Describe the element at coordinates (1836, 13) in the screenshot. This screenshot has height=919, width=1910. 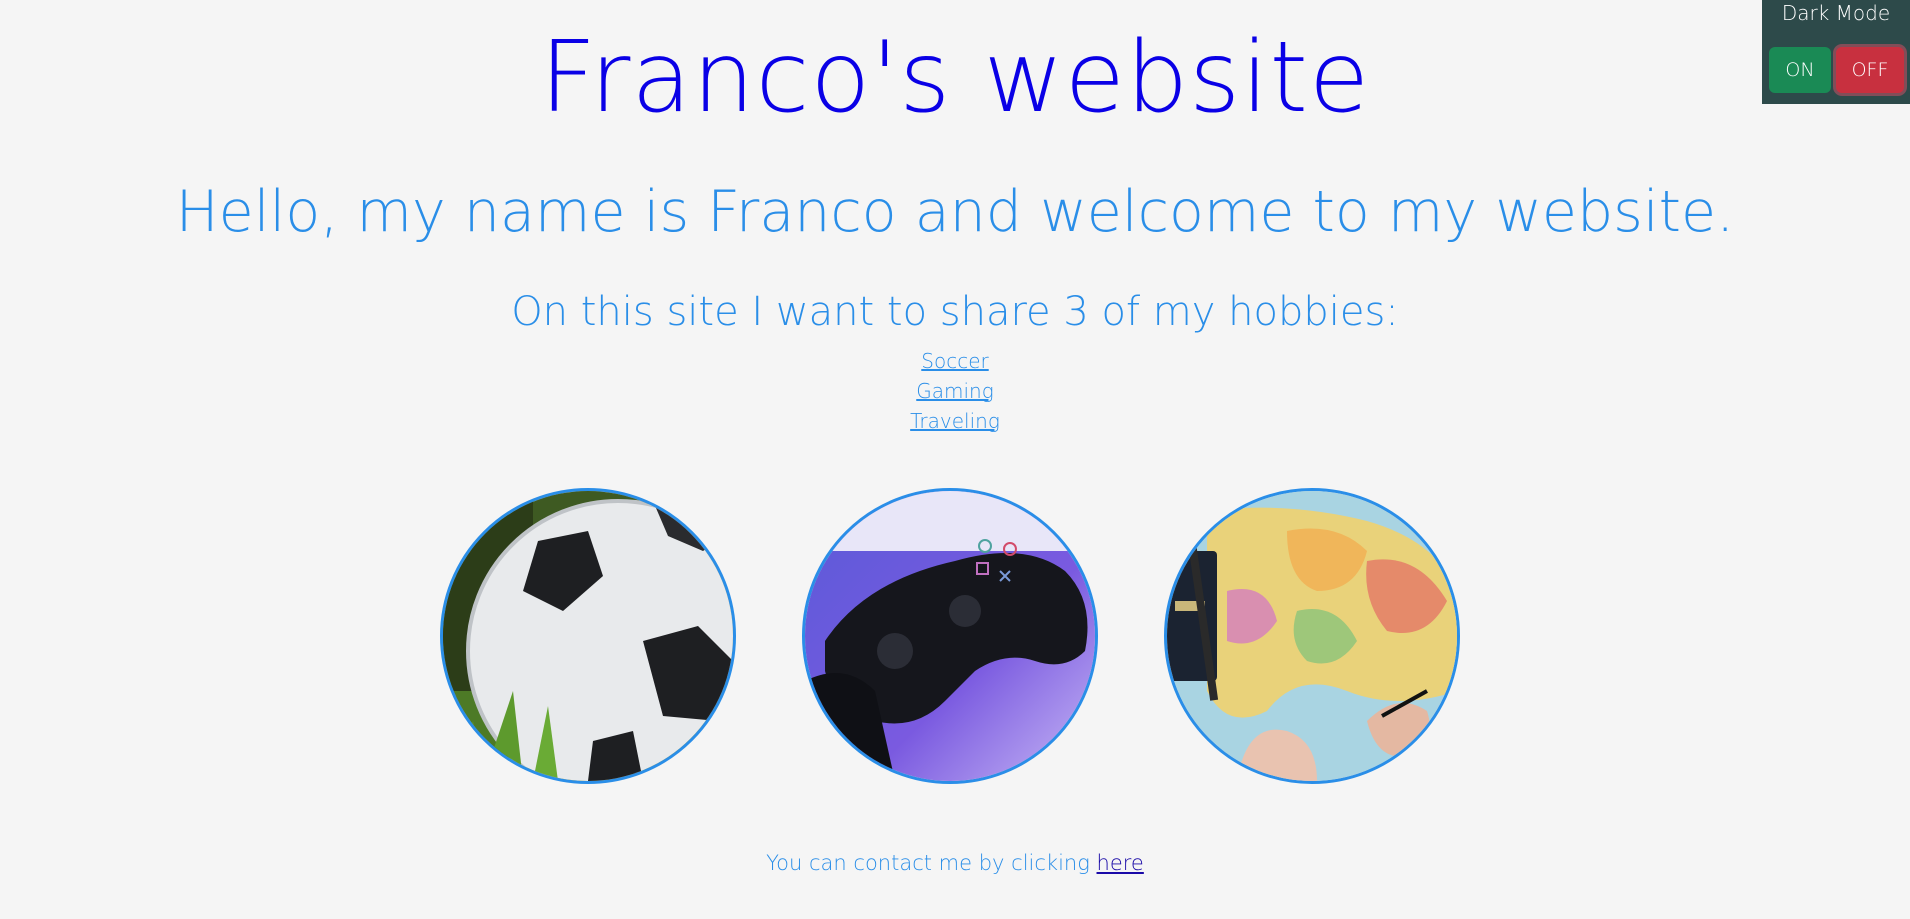
I see `dark-mode-label: Dark Mode` at that location.